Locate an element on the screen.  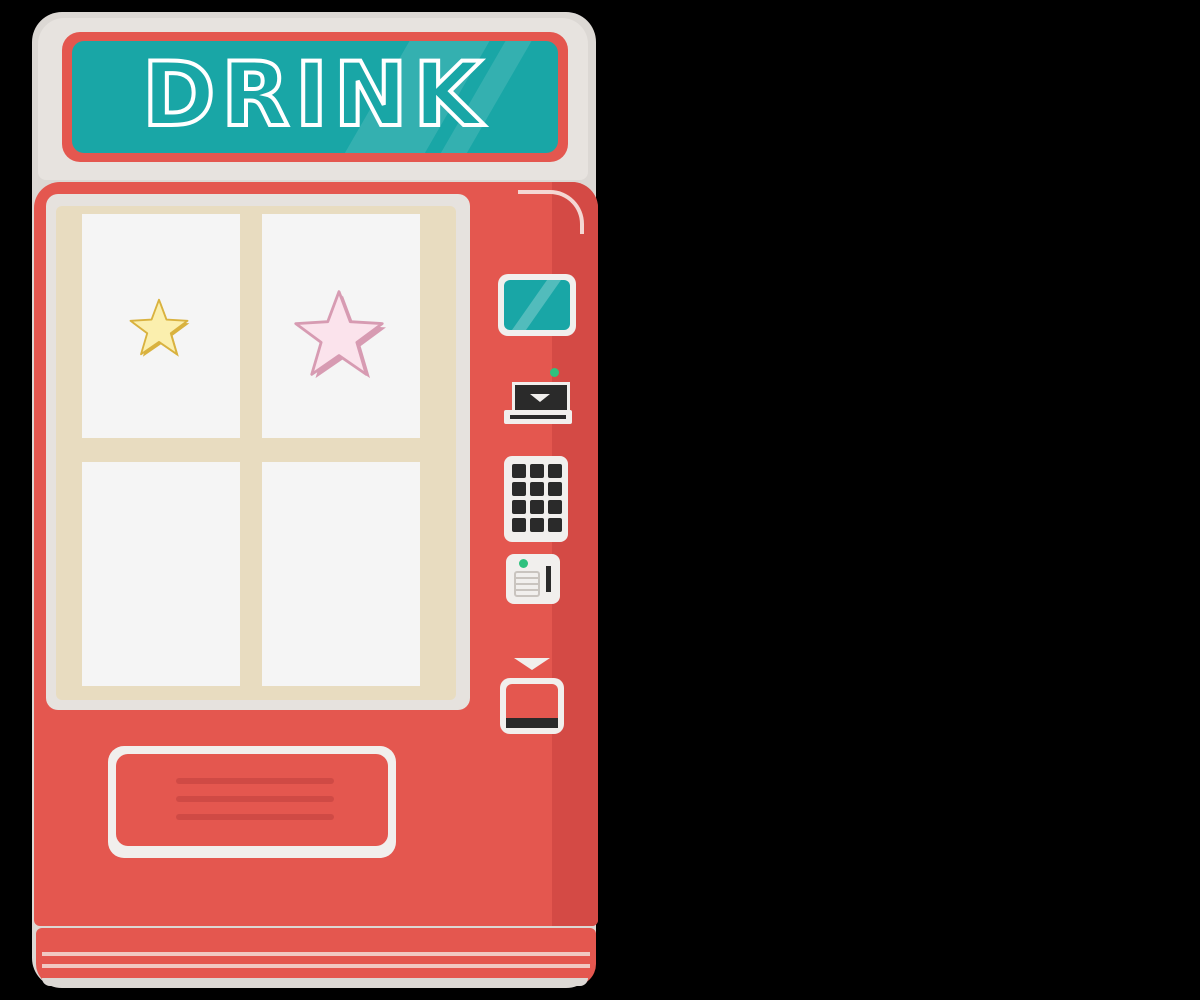
sign-panel: DRINK is located at coordinates (315, 97).